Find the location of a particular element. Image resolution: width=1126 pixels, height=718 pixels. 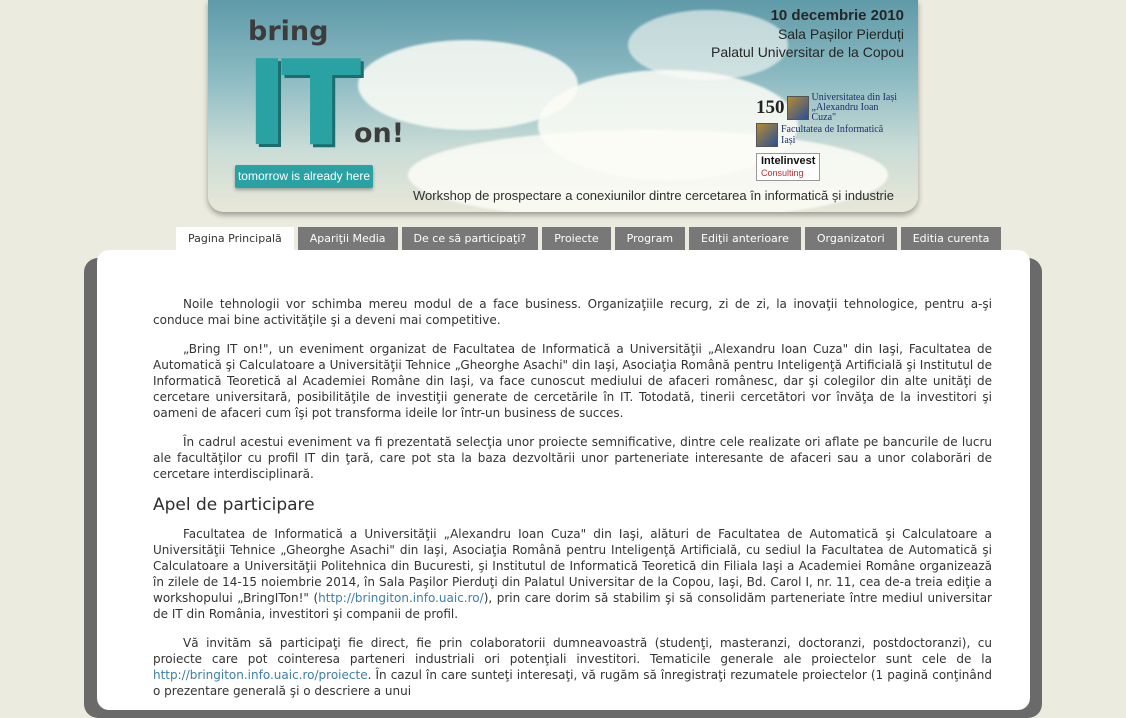

uaic-emblem-icon is located at coordinates (797, 108).